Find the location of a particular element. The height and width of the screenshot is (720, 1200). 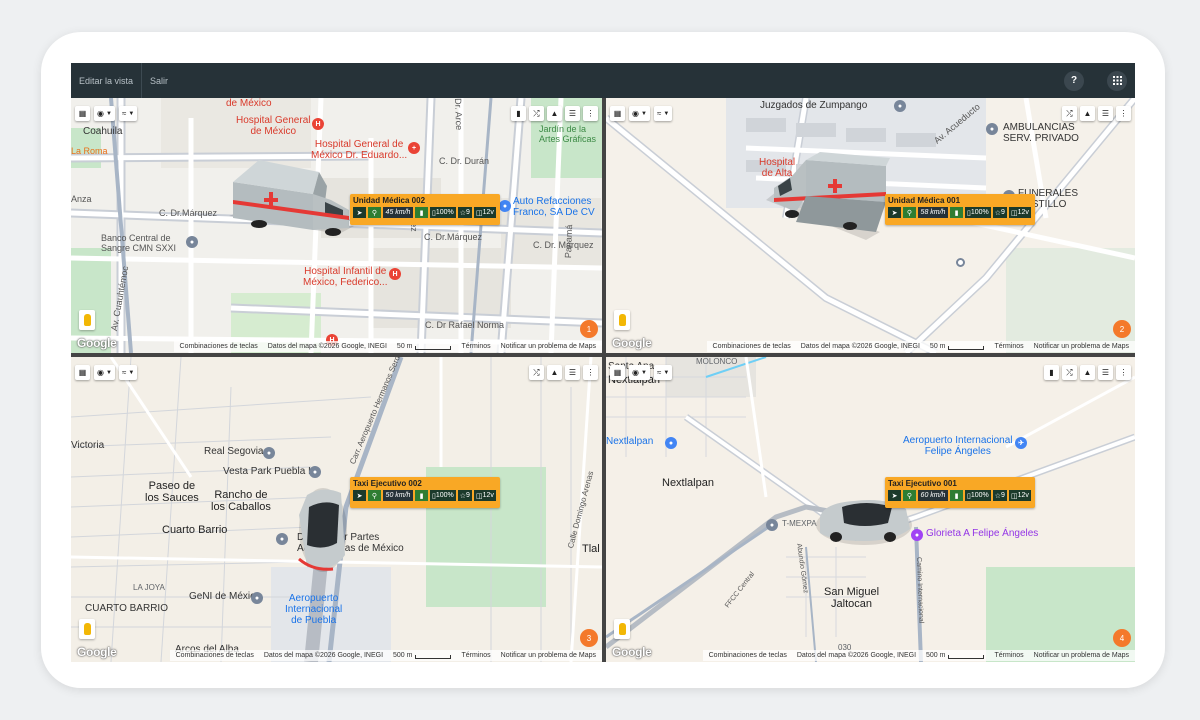

shop-icon: ● is located at coordinates (505, 206).